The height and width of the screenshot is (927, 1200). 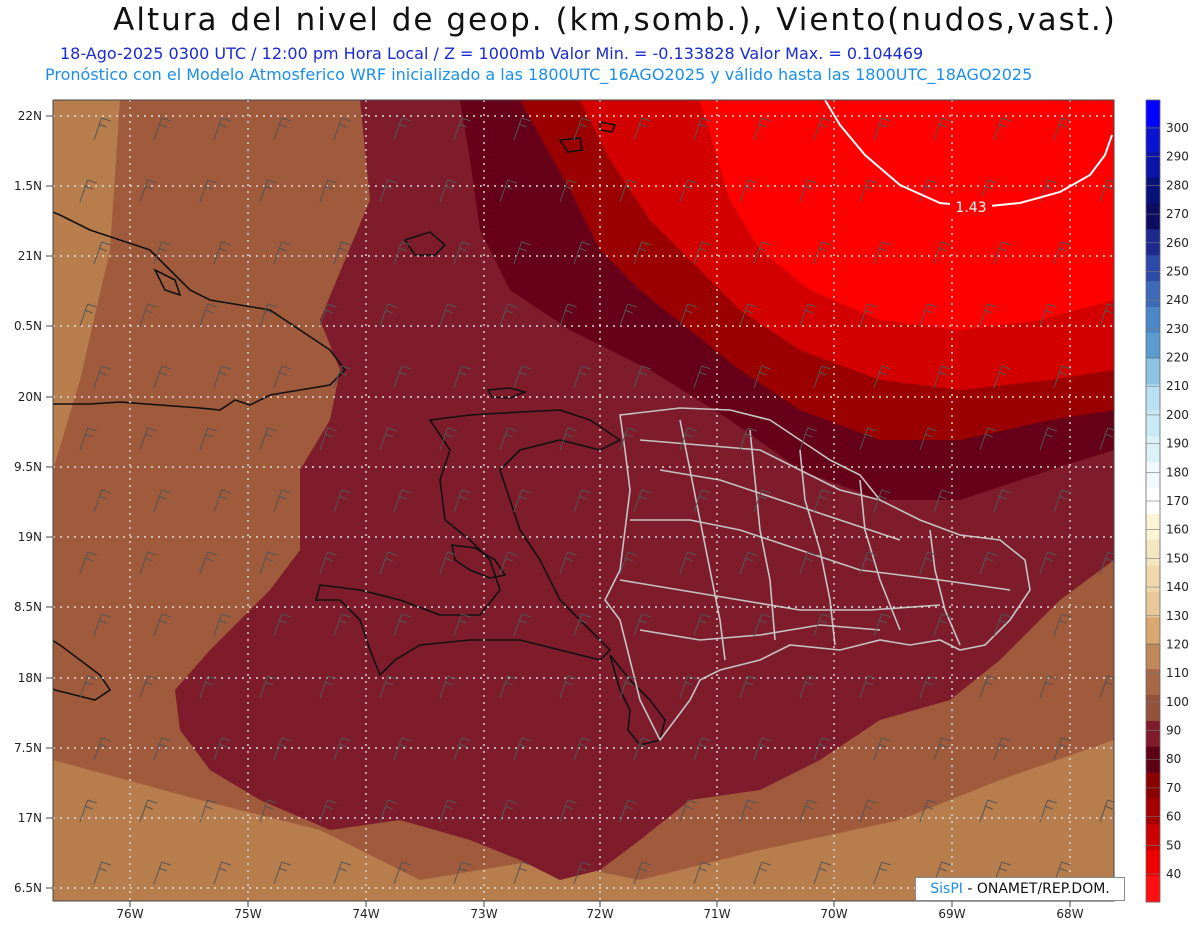 I want to click on lon-label: 76W, so click(x=129, y=914).